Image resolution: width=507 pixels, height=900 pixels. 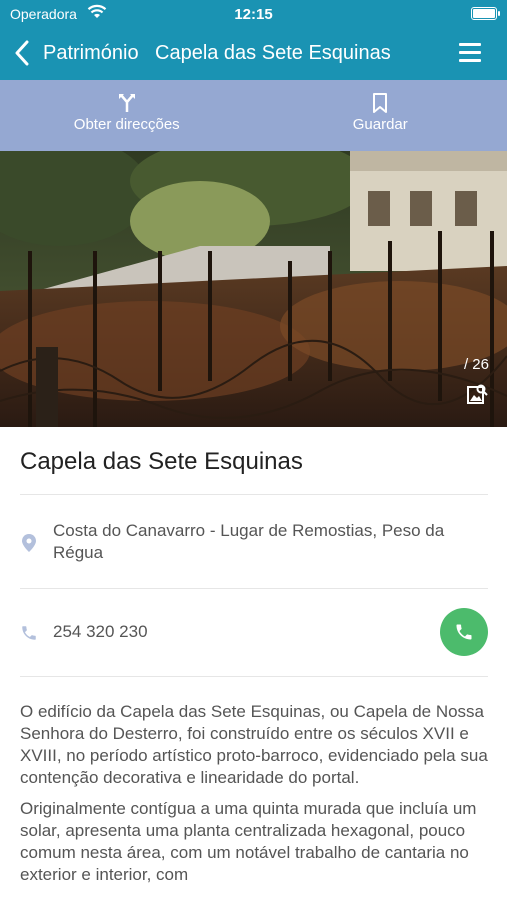 I want to click on place-phone: 254 320 230, so click(x=100, y=632).